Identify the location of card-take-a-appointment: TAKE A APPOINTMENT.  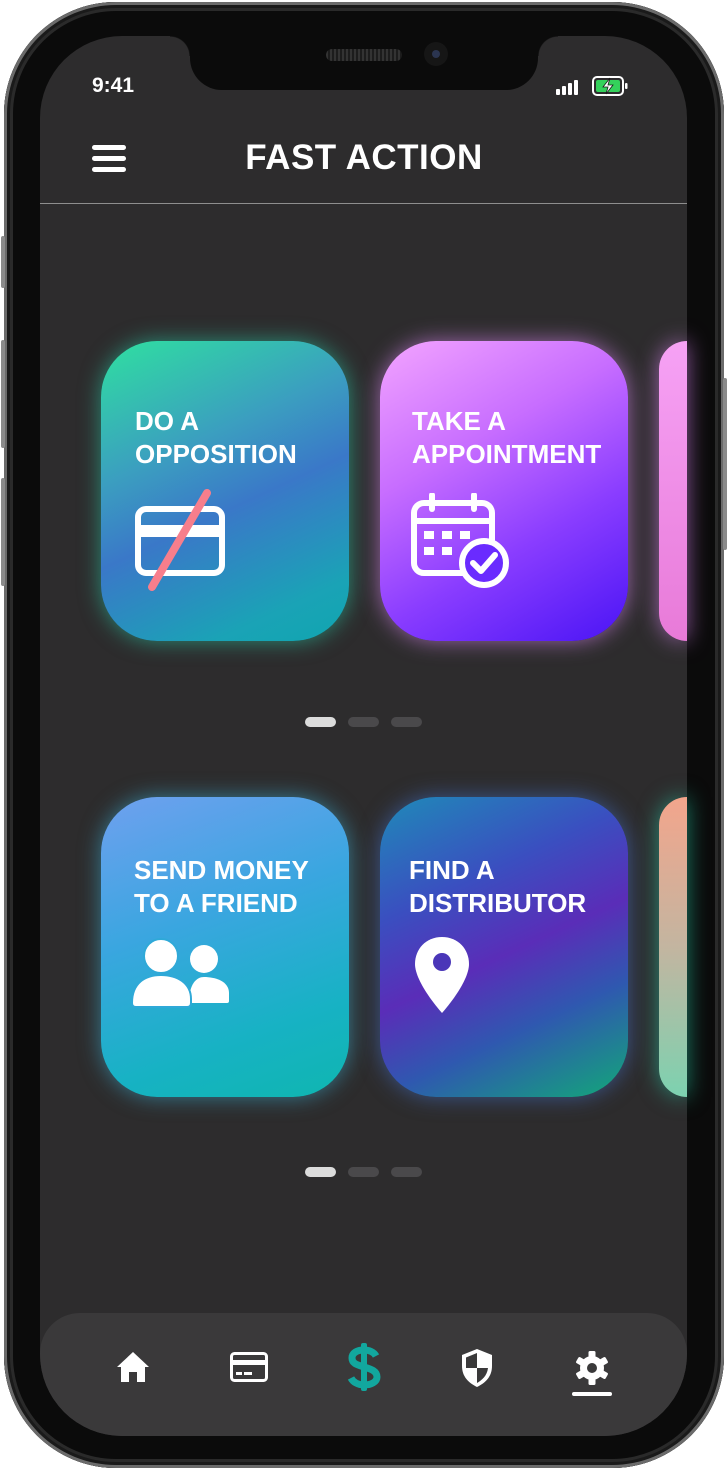
(504, 491).